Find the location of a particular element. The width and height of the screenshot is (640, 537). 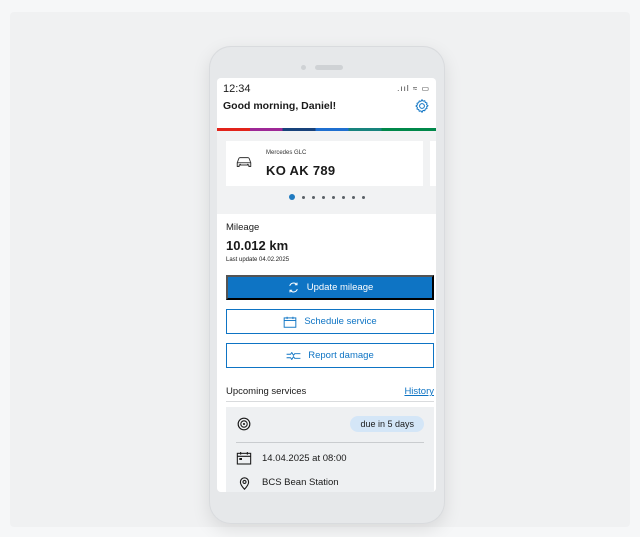

due-badge: due in 5 days is located at coordinates (387, 424).